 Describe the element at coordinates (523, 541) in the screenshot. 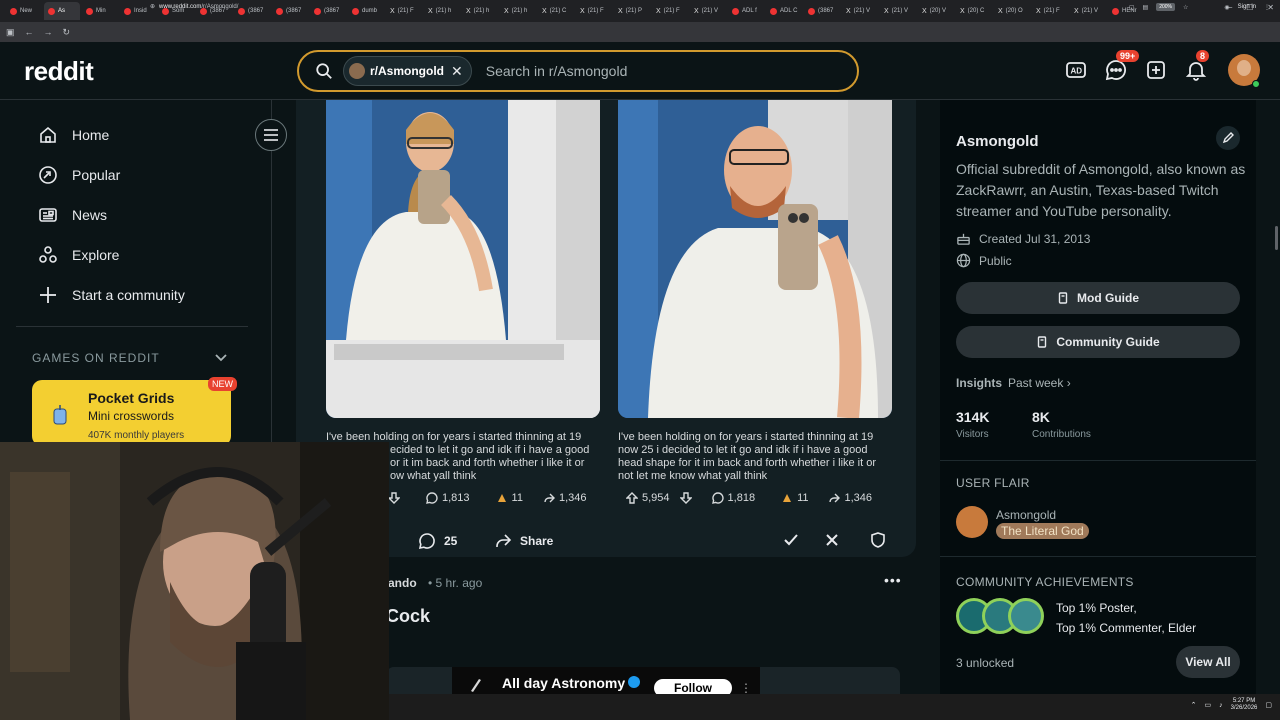

I see `share-button: Share` at that location.